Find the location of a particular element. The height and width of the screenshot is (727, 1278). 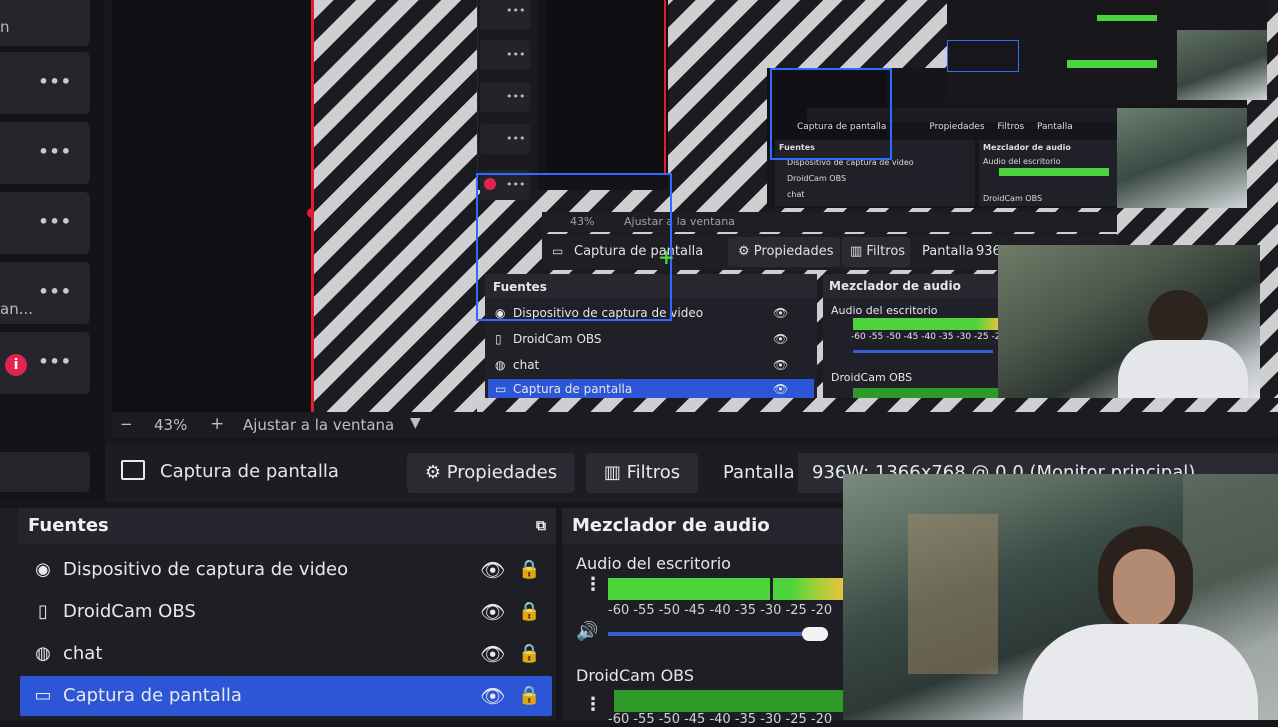

speaker-icon: 🔊 is located at coordinates (587, 631).